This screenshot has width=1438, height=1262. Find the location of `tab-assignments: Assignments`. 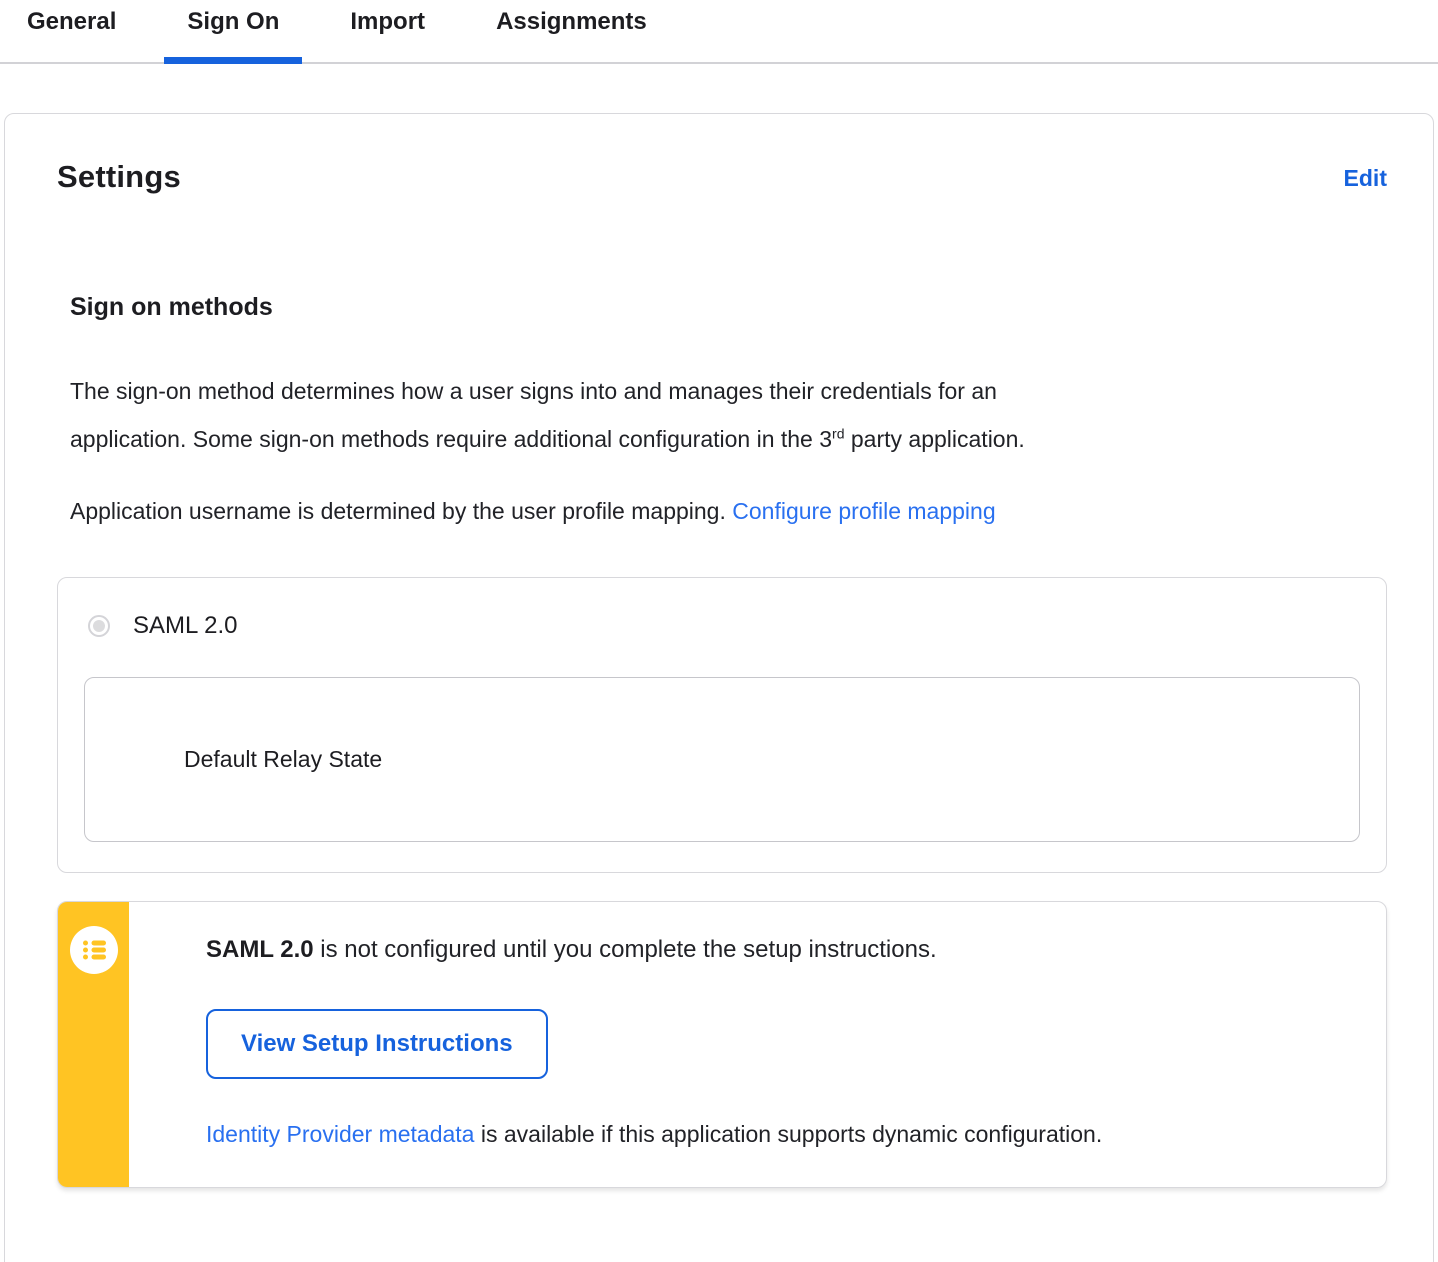

tab-assignments: Assignments is located at coordinates (571, 34).